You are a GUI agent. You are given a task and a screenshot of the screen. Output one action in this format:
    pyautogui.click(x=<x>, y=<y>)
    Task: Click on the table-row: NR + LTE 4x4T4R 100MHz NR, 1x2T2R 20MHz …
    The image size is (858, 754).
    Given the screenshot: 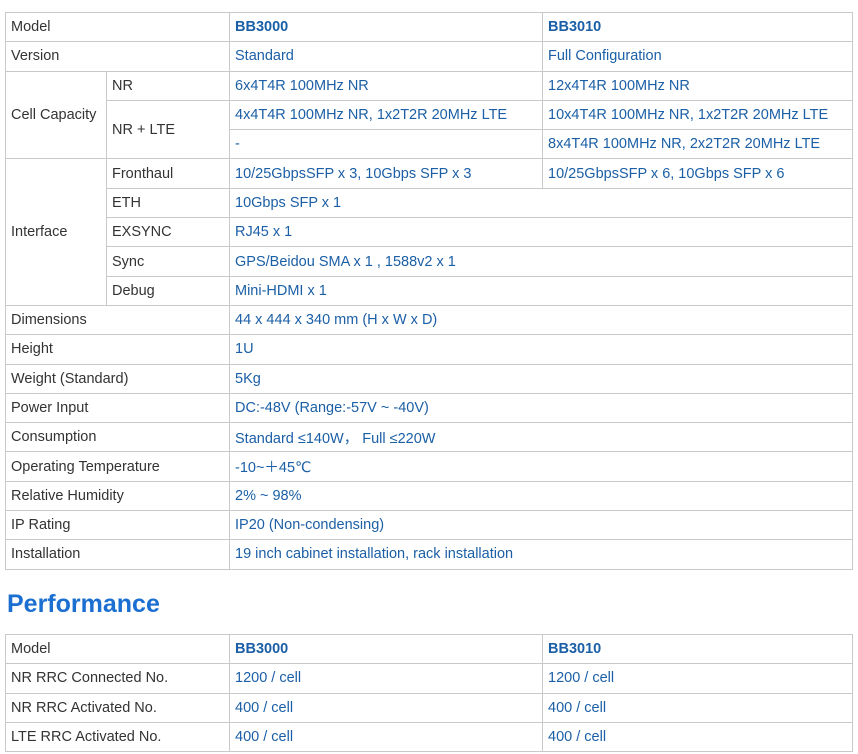 What is the action you would take?
    pyautogui.click(x=429, y=129)
    